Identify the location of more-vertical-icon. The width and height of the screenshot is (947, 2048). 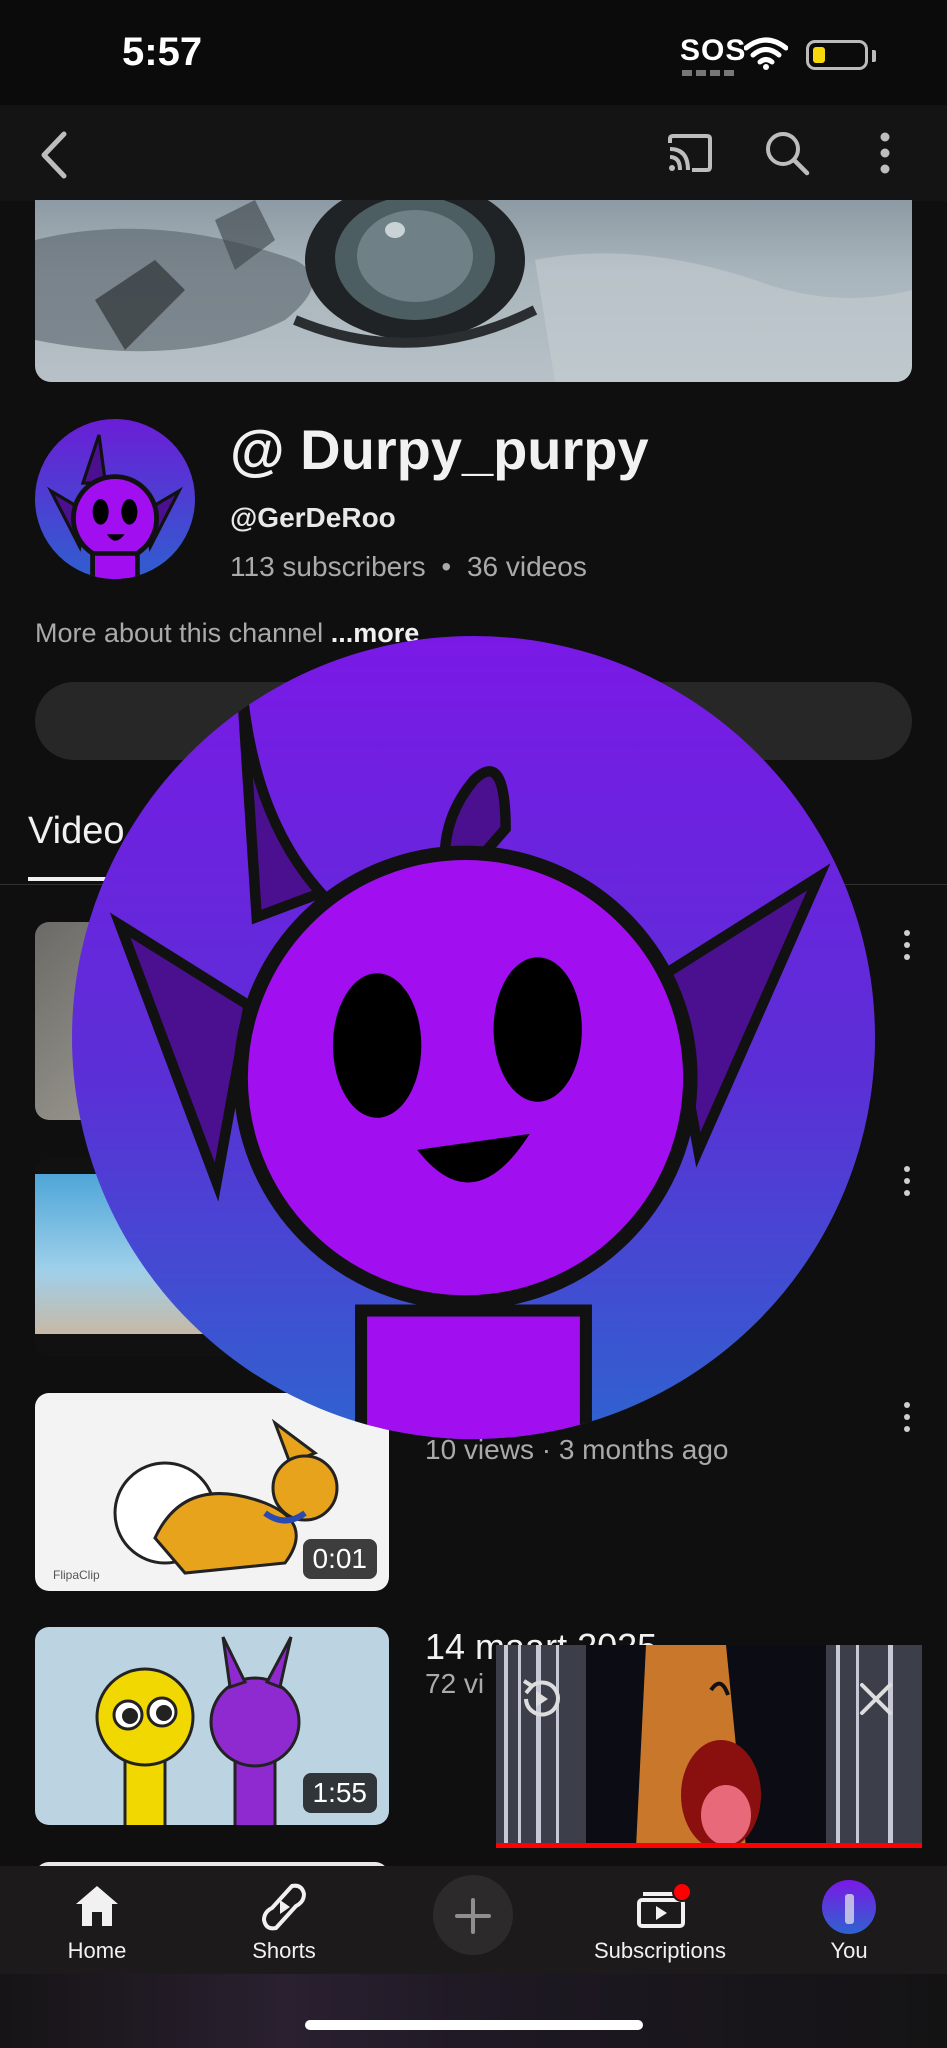
(885, 153).